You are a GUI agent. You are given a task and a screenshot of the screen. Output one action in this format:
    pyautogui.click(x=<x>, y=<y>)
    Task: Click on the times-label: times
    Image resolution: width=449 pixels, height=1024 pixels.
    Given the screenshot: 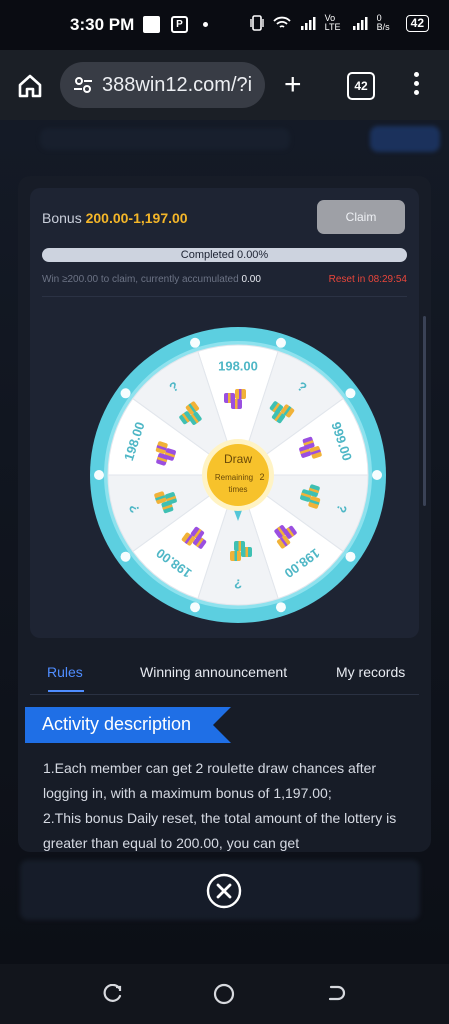 What is the action you would take?
    pyautogui.click(x=237, y=489)
    